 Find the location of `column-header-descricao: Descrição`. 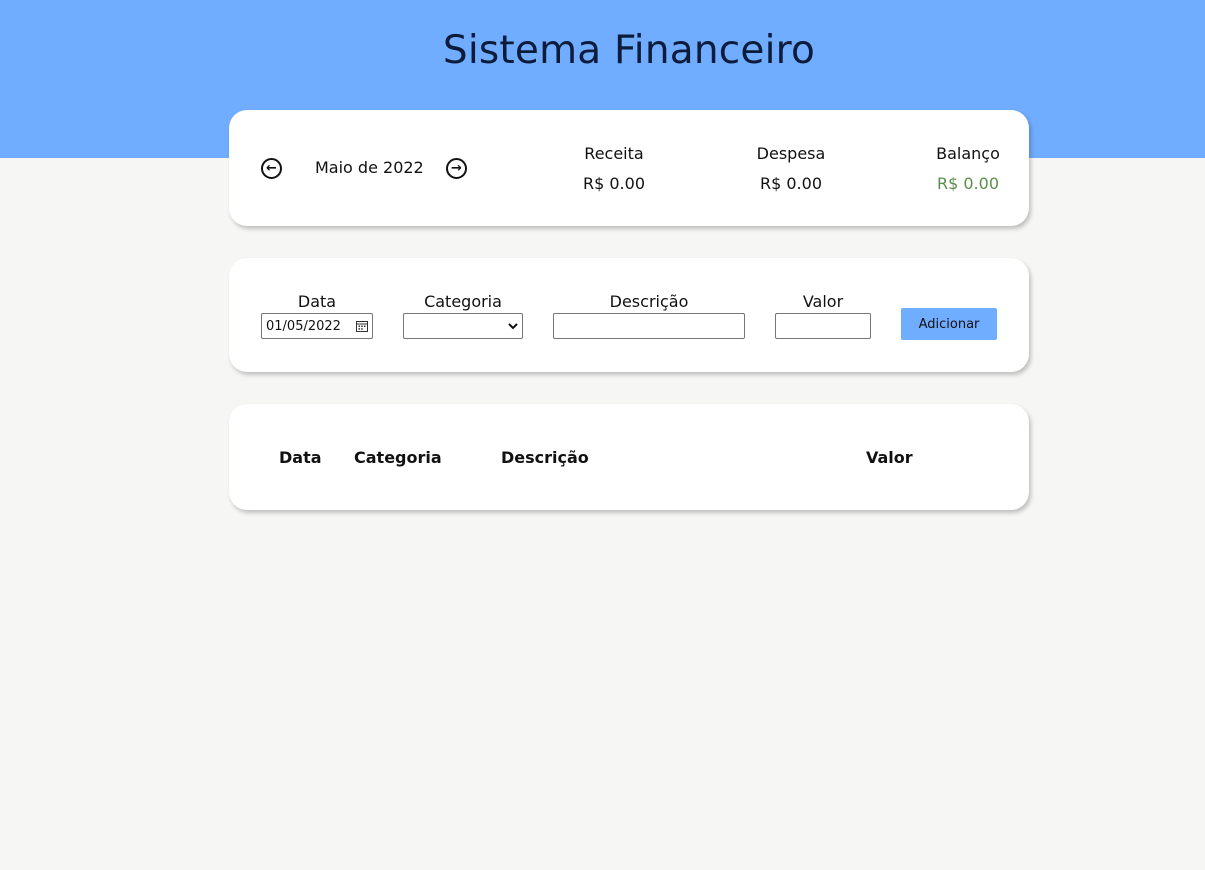

column-header-descricao: Descrição is located at coordinates (545, 457).